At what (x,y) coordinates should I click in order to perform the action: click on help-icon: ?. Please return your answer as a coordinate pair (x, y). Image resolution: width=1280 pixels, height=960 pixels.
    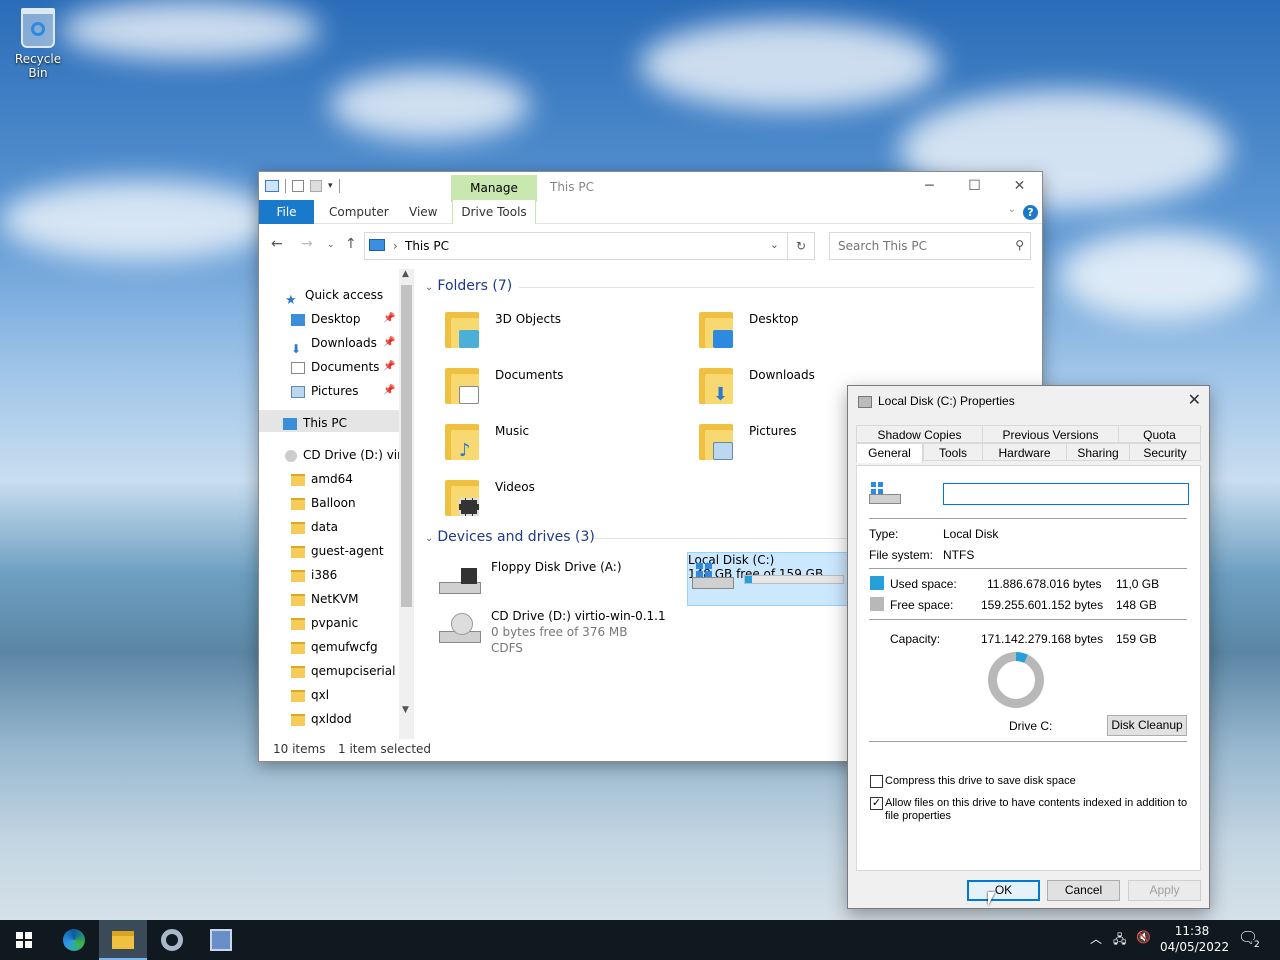
    Looking at the image, I should click on (1030, 212).